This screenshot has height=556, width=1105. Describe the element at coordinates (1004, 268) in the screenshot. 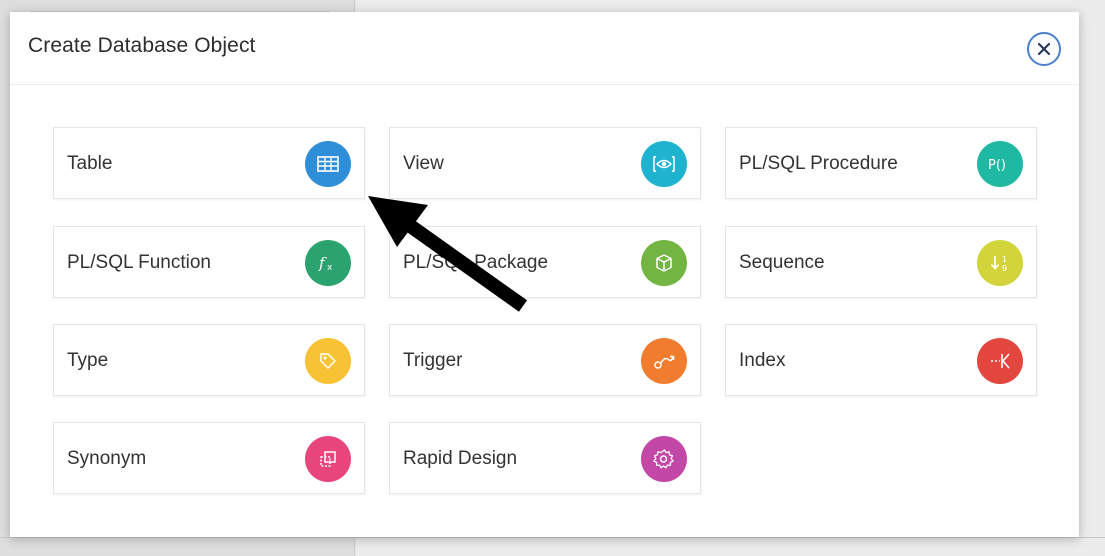

I see `svg-text: 9` at that location.